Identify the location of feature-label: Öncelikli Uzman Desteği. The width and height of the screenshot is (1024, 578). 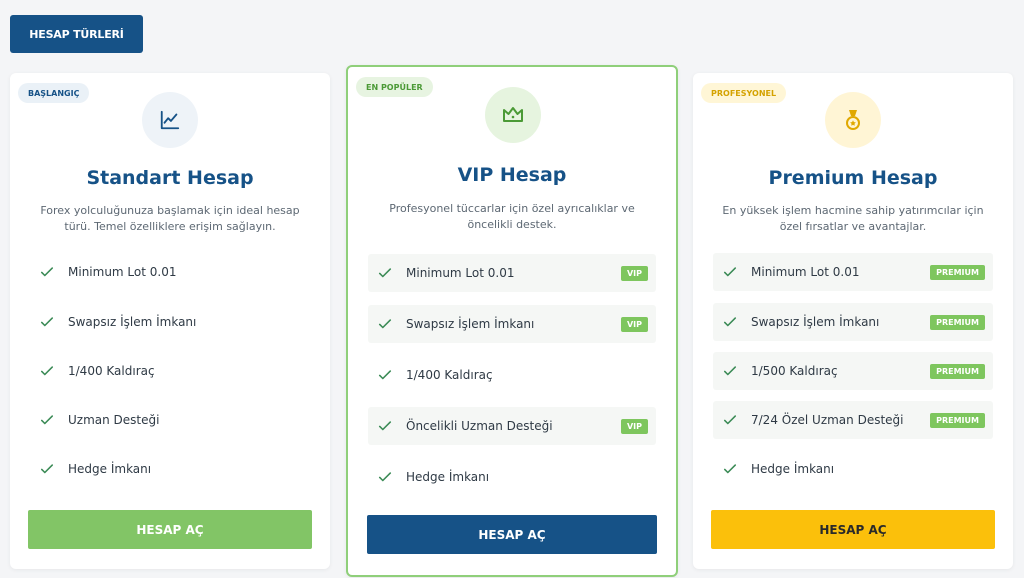
(479, 426).